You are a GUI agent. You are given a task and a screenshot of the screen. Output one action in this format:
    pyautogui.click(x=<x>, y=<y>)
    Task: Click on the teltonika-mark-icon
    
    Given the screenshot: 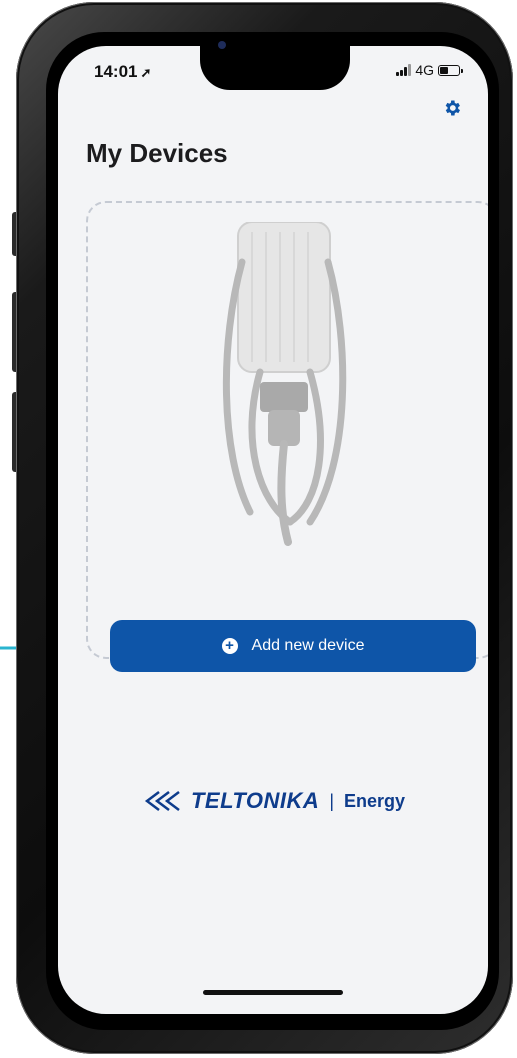 What is the action you would take?
    pyautogui.click(x=162, y=801)
    